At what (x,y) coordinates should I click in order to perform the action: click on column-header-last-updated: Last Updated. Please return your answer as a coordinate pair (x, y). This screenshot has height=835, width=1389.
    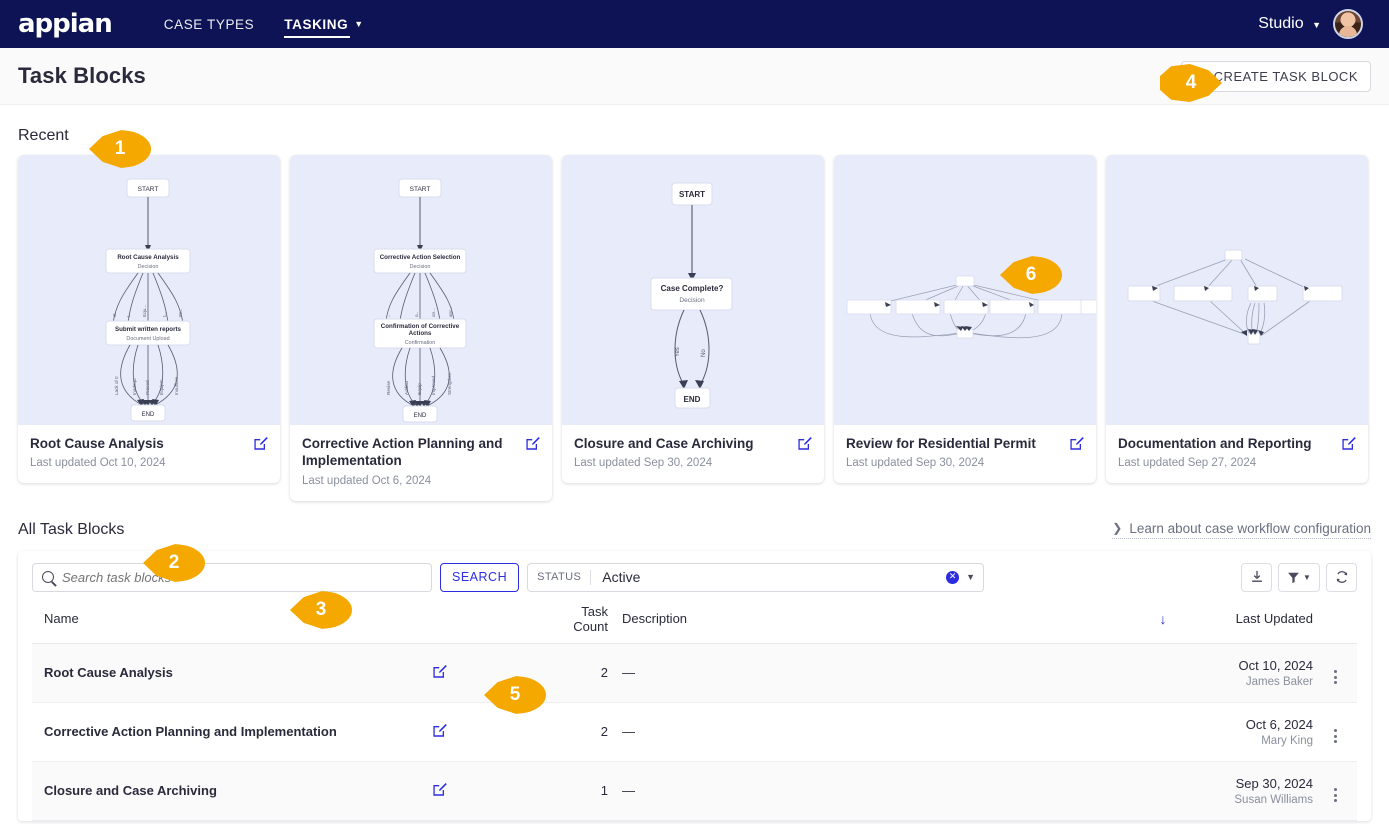
    Looking at the image, I should click on (1248, 623).